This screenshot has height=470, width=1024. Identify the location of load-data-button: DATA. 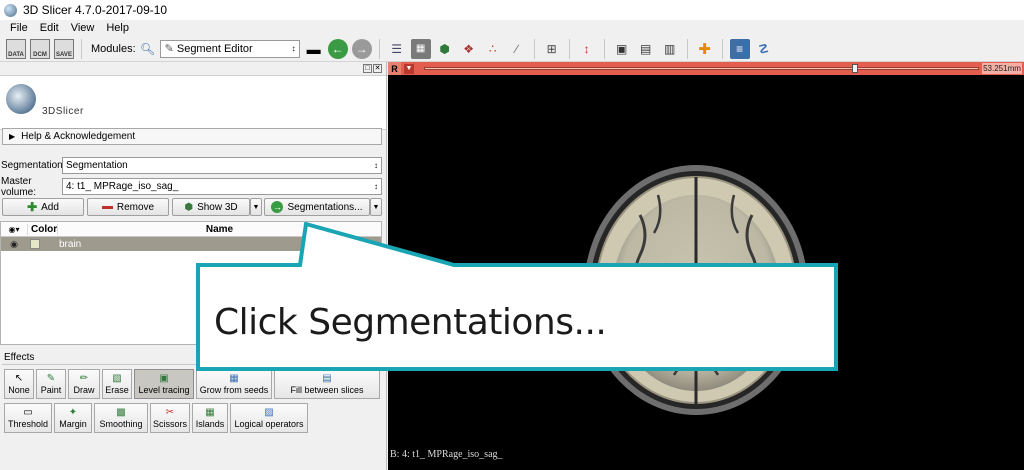
(16, 48).